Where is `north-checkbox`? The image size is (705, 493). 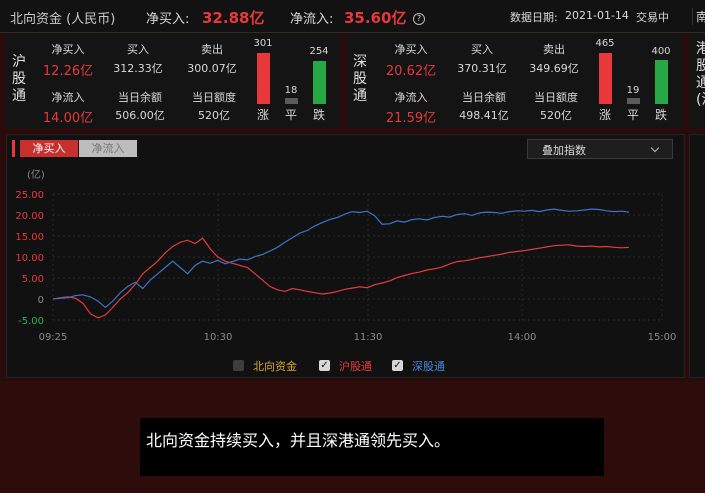
north-checkbox is located at coordinates (238, 365).